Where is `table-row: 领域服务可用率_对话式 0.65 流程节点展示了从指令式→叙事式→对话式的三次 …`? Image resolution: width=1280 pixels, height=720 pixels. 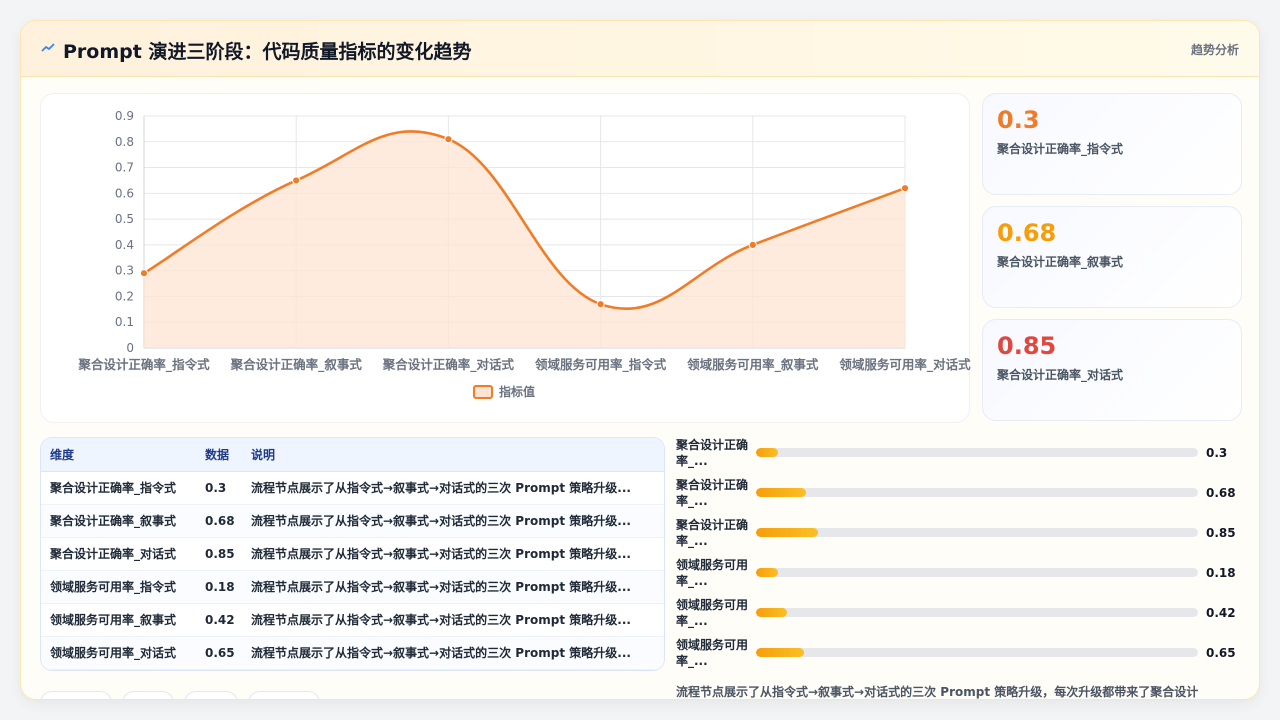
table-row: 领域服务可用率_对话式 0.65 流程节点展示了从指令式→叙事式→对话式的三次 … is located at coordinates (352, 653).